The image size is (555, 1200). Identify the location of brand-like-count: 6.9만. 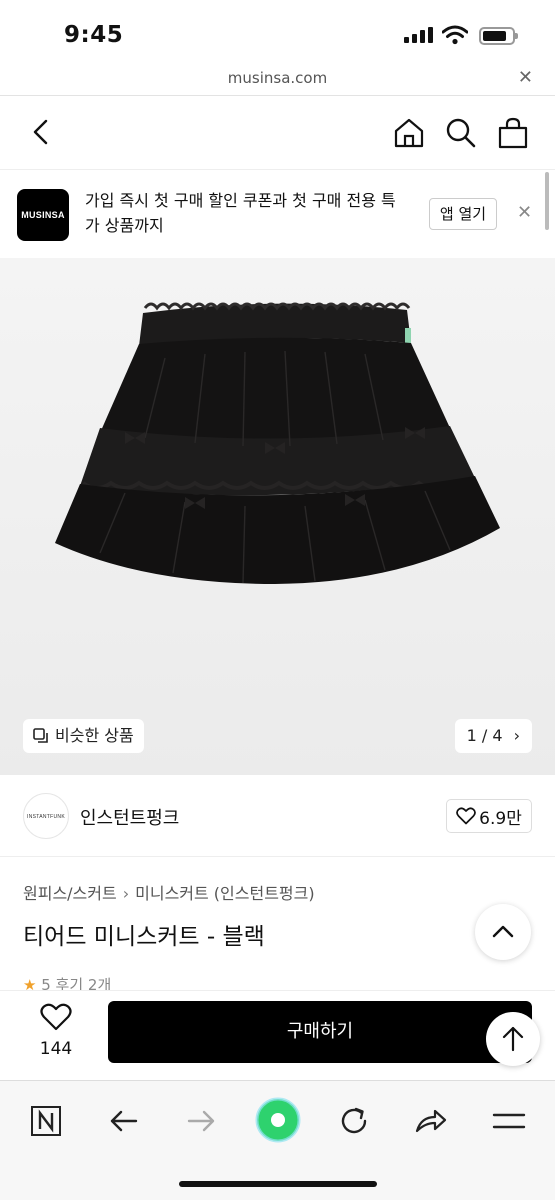
(500, 818).